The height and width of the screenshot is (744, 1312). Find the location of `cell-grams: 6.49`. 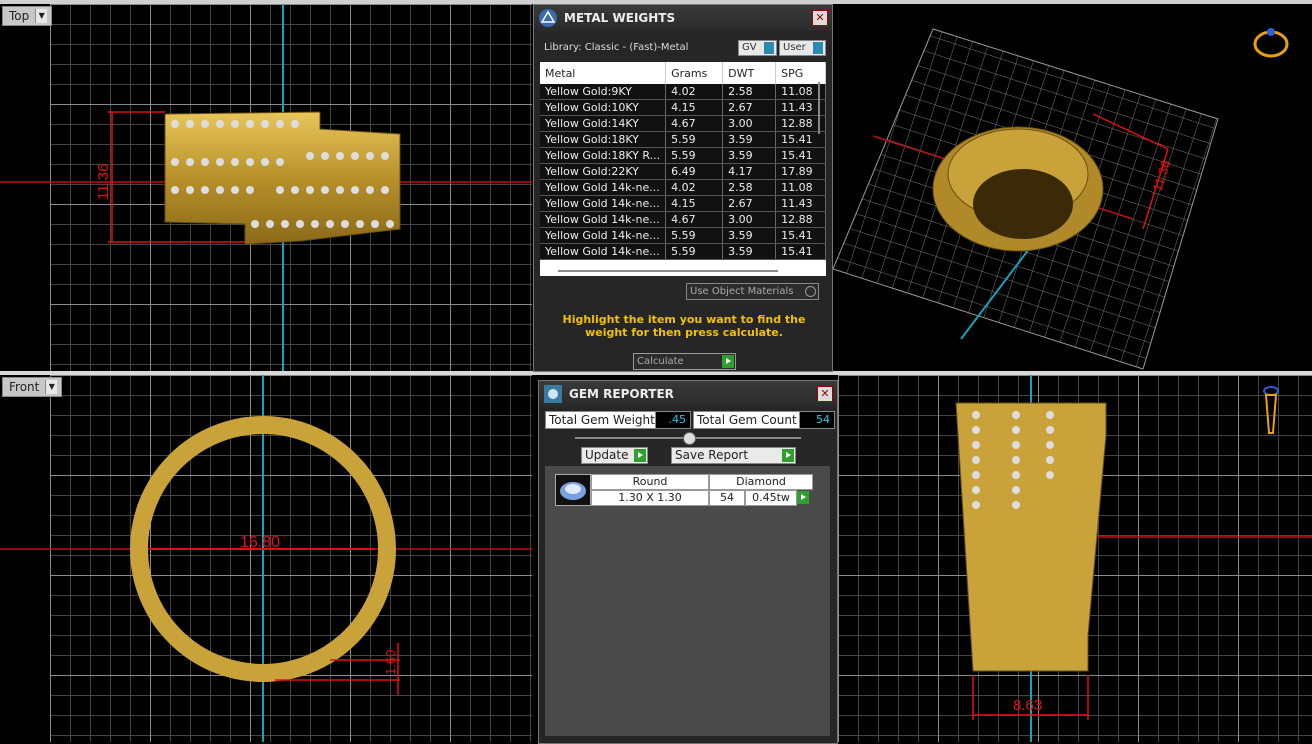

cell-grams: 6.49 is located at coordinates (694, 171).